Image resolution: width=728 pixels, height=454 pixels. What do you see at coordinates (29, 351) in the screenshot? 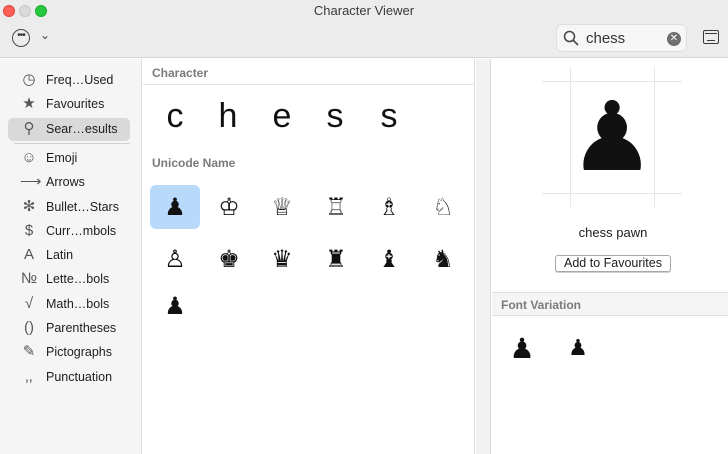
I see `pencil-icon: ✎` at bounding box center [29, 351].